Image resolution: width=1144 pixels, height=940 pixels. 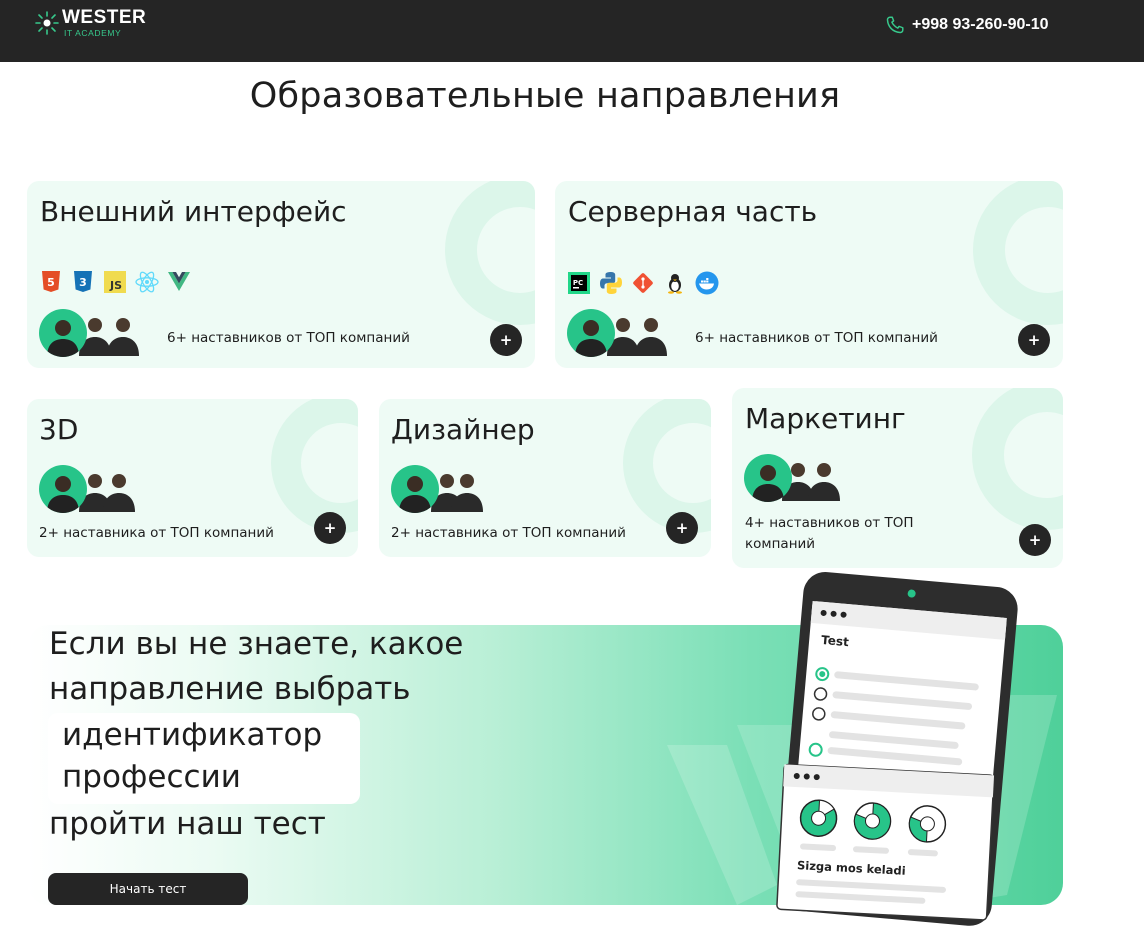 I want to click on tech-icons: 5 3 JS, so click(x=115, y=282).